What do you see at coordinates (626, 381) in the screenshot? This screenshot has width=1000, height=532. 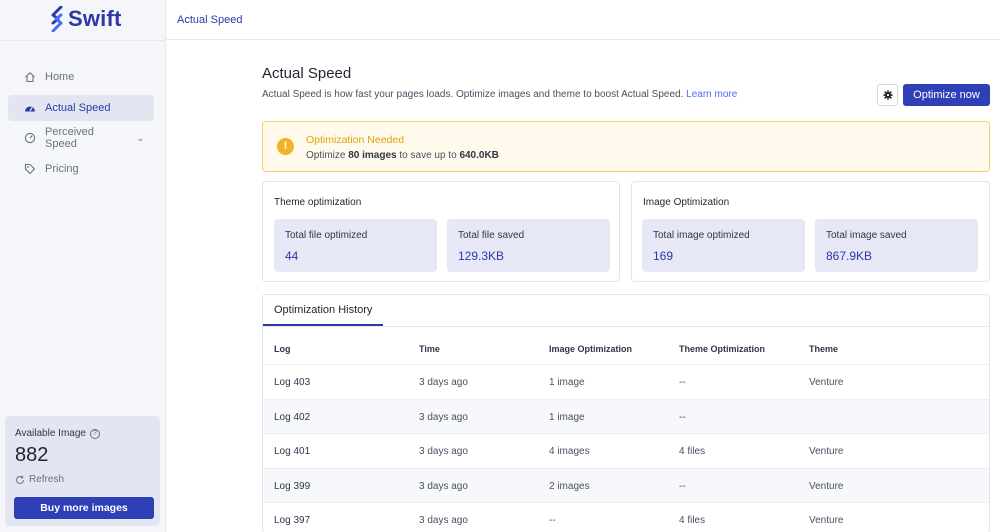 I see `table-row: Log 403 3 days ago 1 image -- Venture` at bounding box center [626, 381].